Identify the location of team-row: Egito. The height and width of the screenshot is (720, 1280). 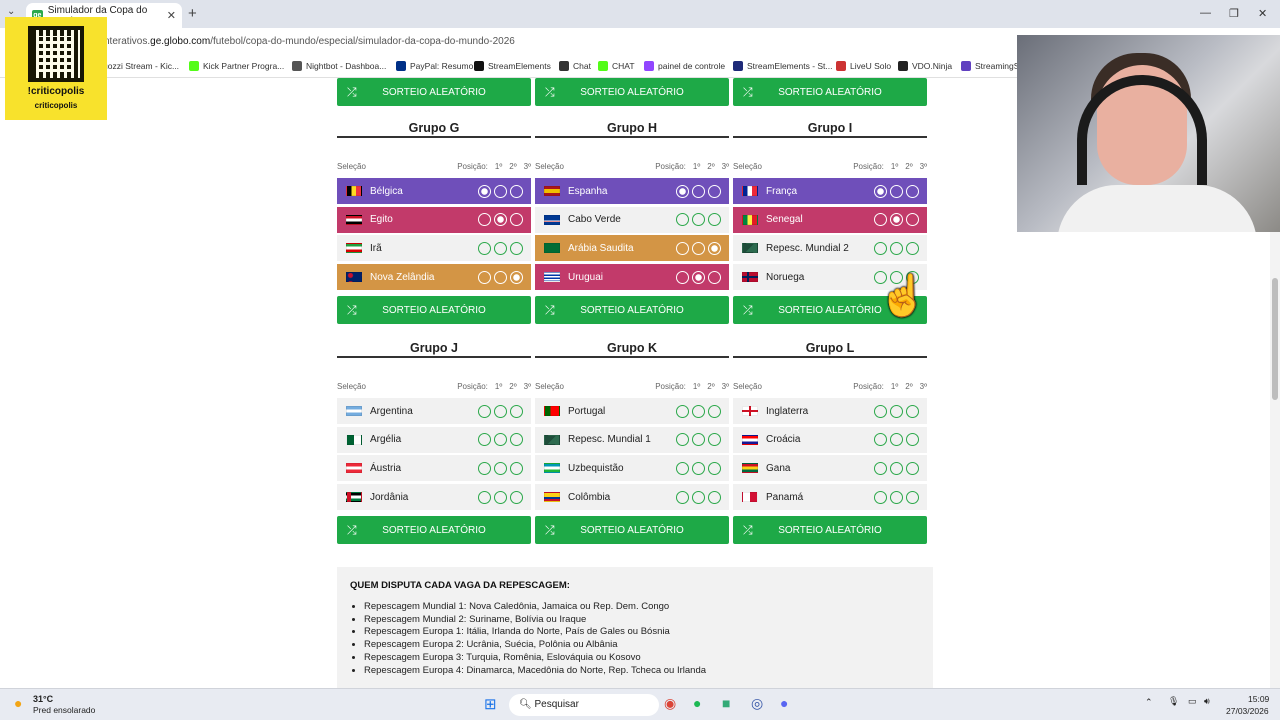
(434, 219).